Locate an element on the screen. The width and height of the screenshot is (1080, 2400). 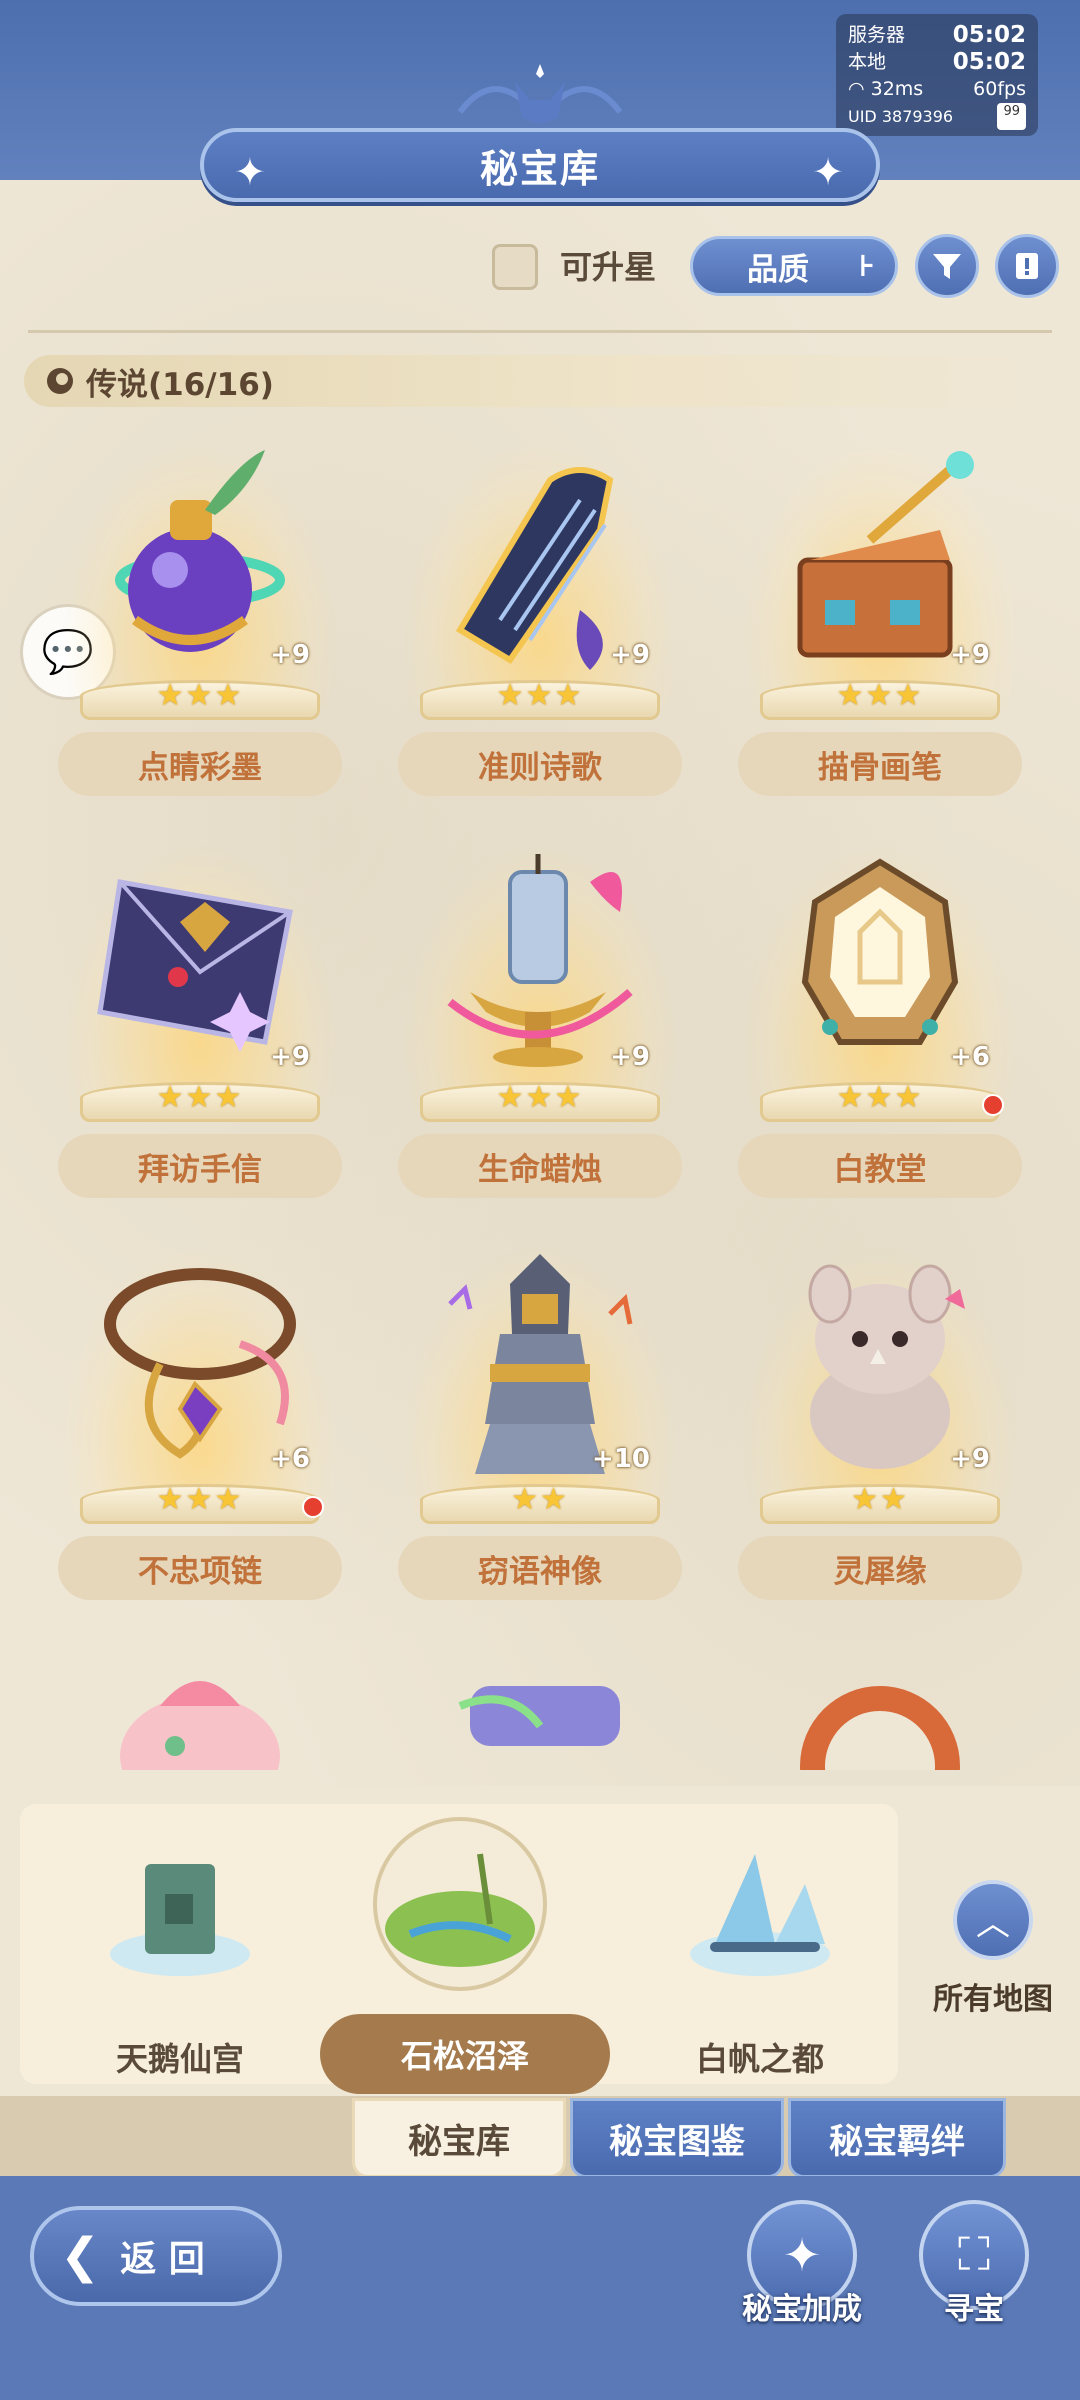
treasure-name: 白教堂 is located at coordinates (880, 1166).